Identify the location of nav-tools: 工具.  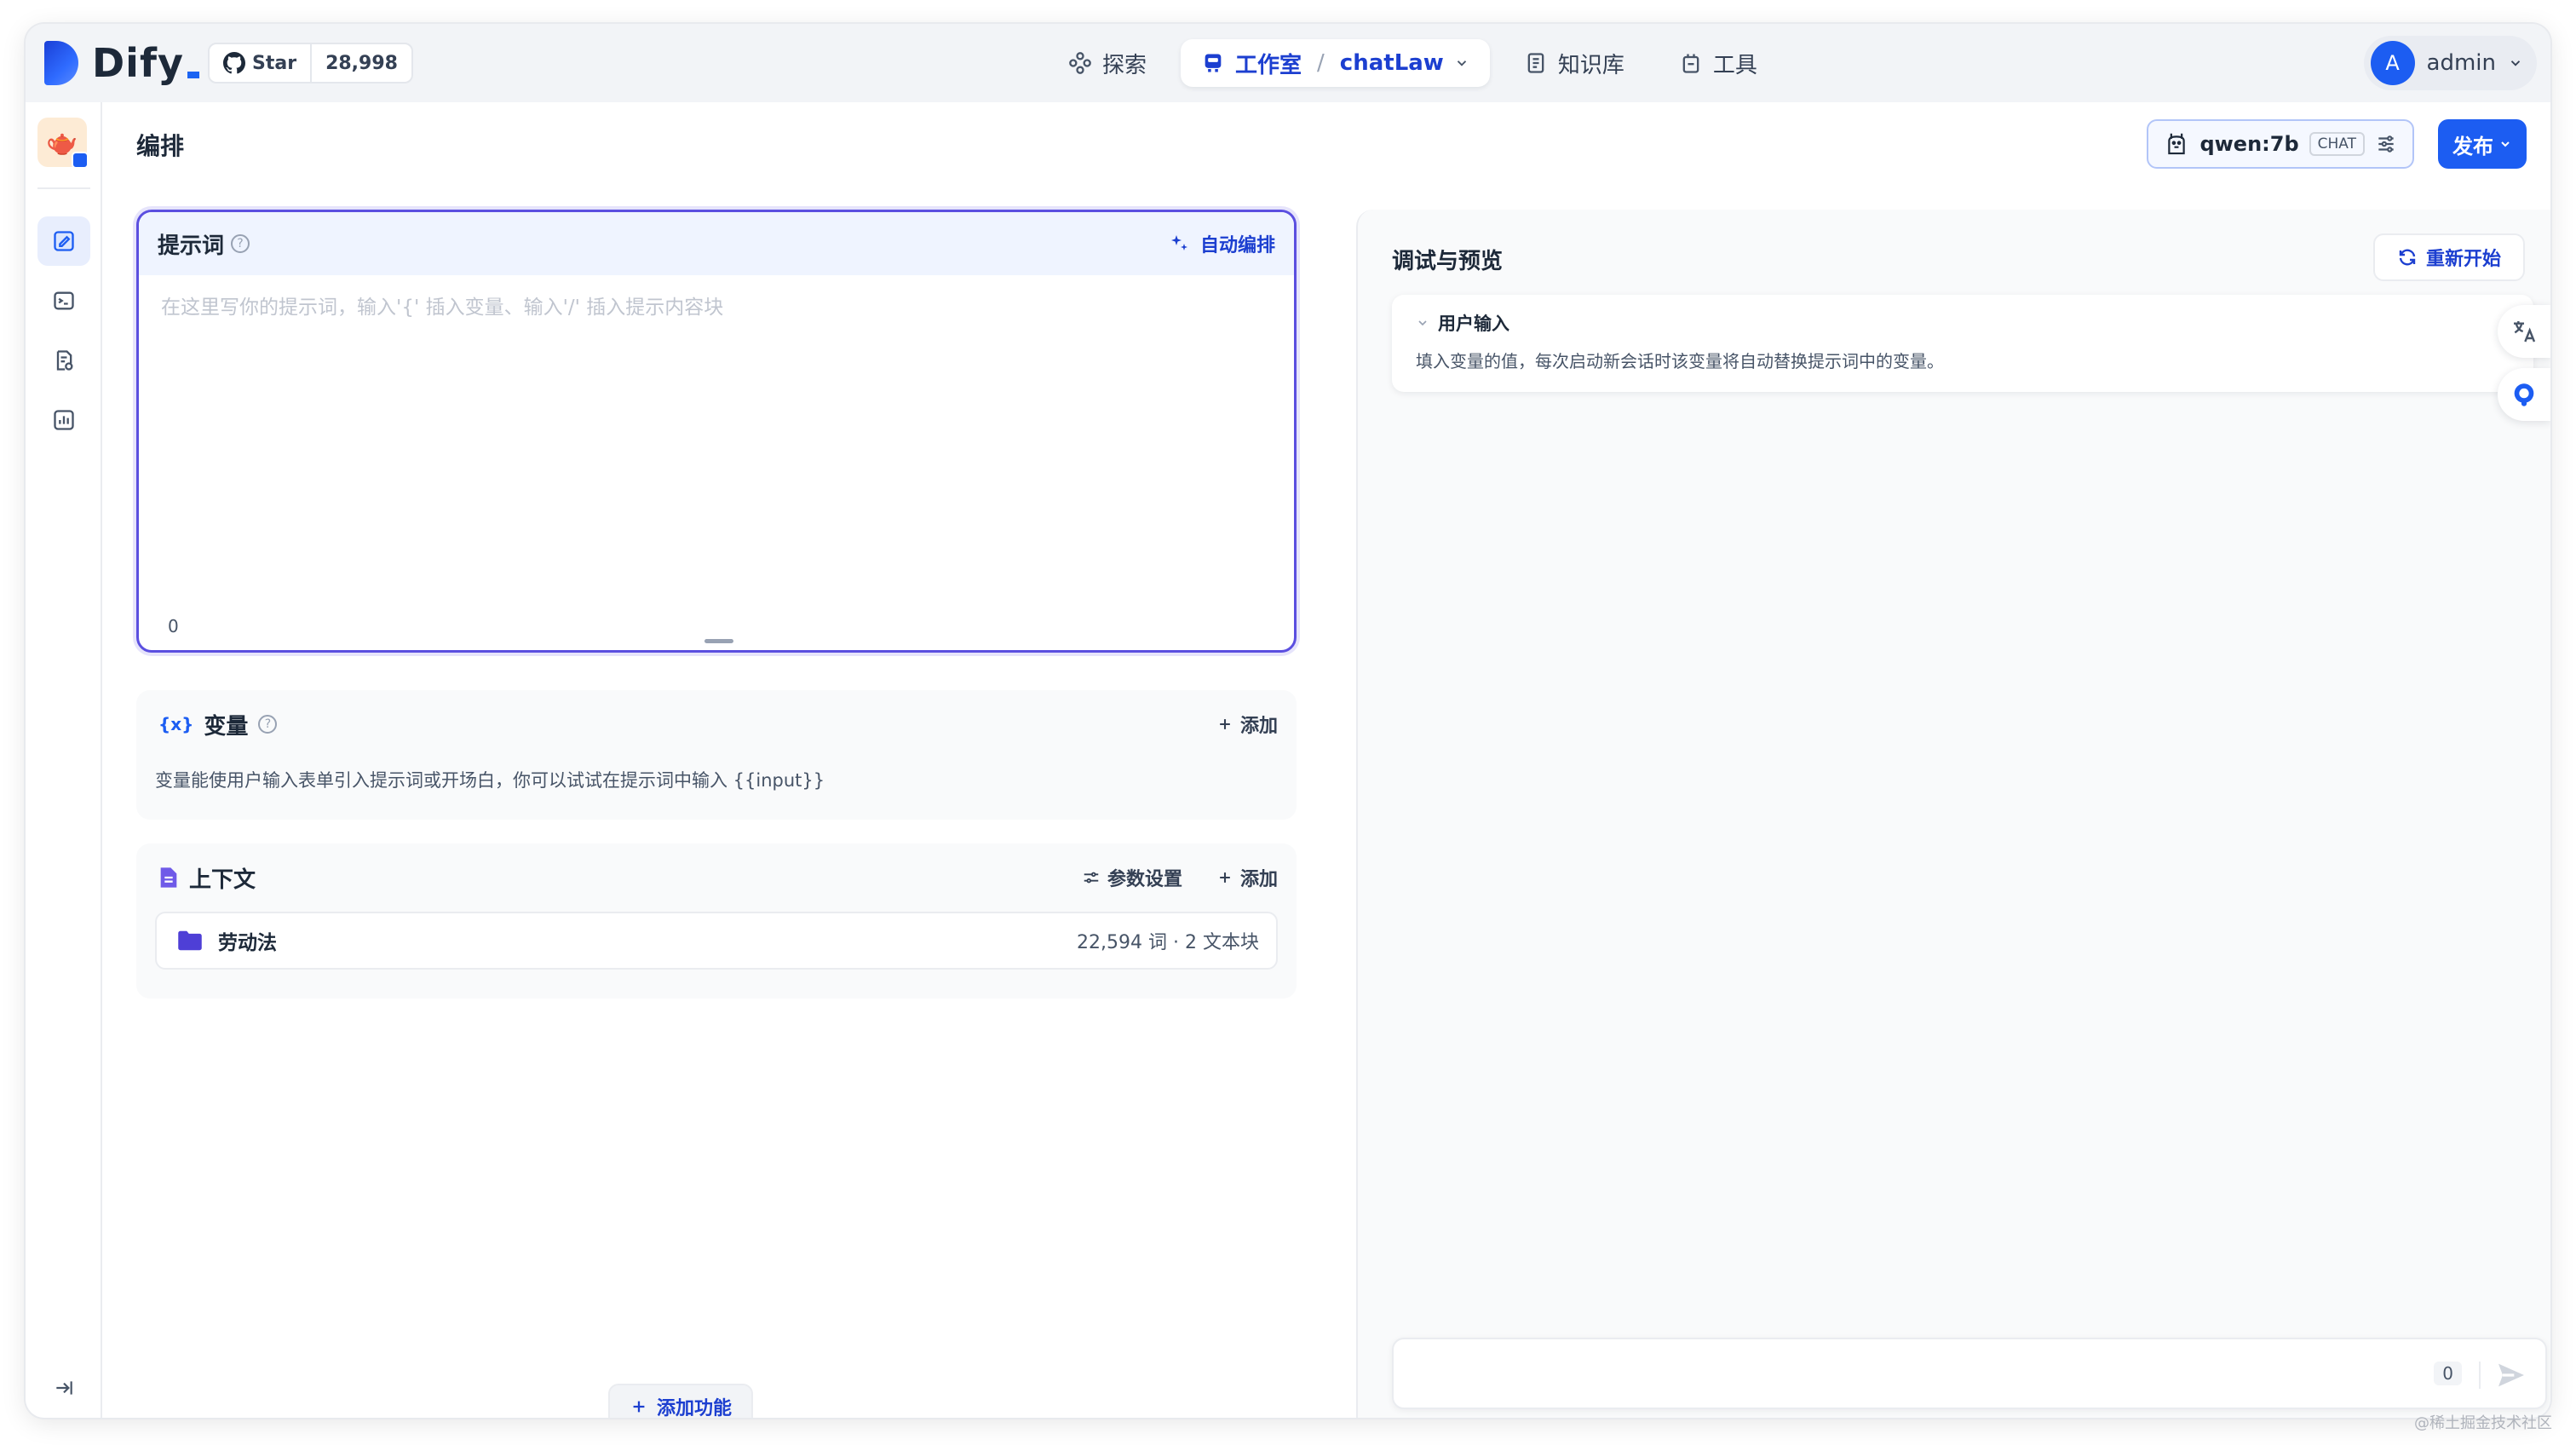
(1719, 63).